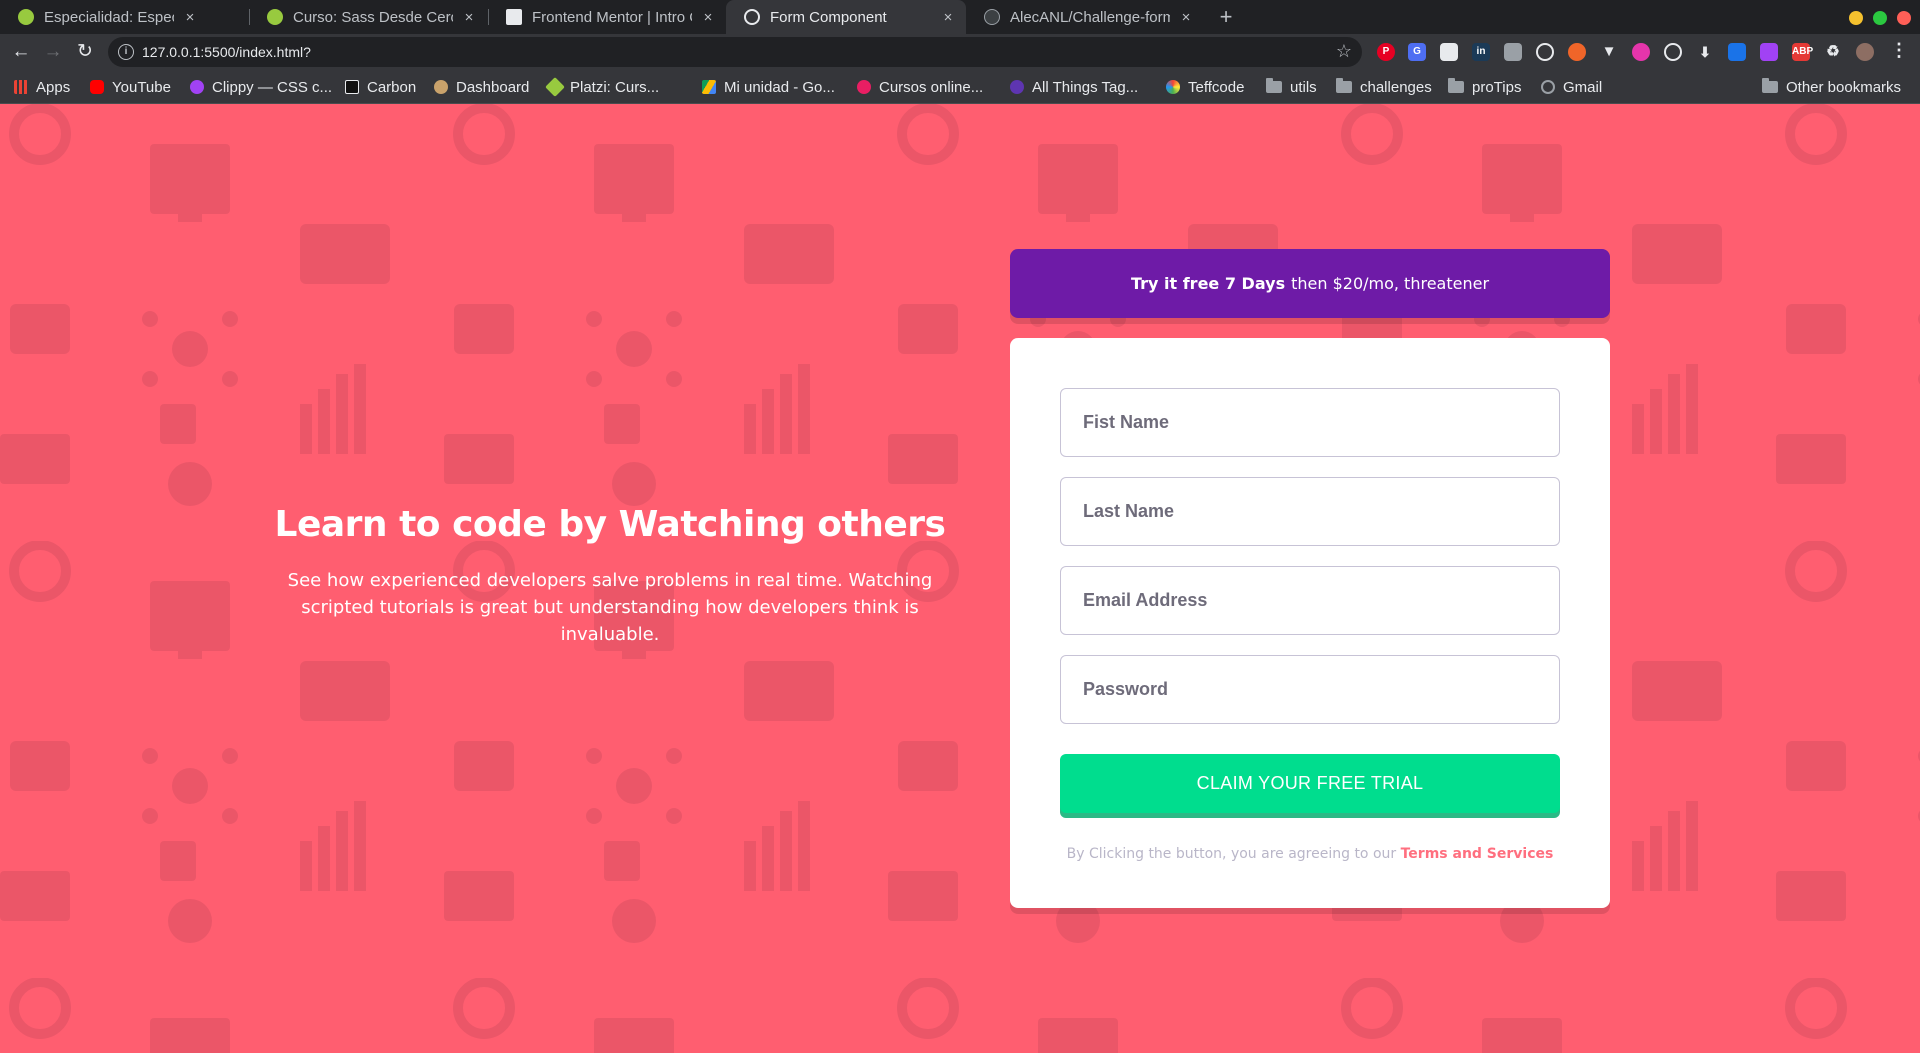 The image size is (1920, 1053). What do you see at coordinates (709, 87) in the screenshot?
I see `google-drive-icon` at bounding box center [709, 87].